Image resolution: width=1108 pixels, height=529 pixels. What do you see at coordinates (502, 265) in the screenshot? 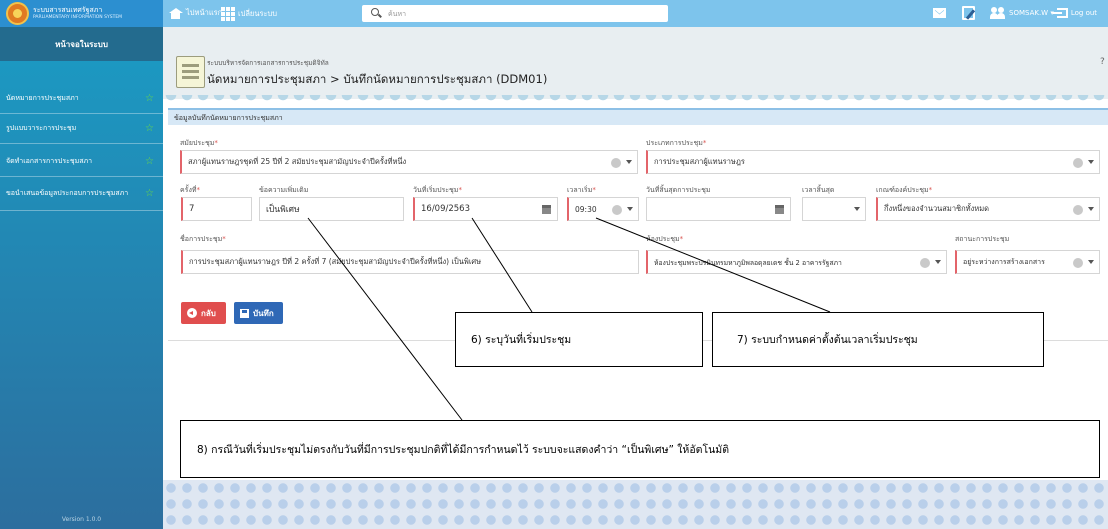
I see `callout-6-pointer` at bounding box center [502, 265].